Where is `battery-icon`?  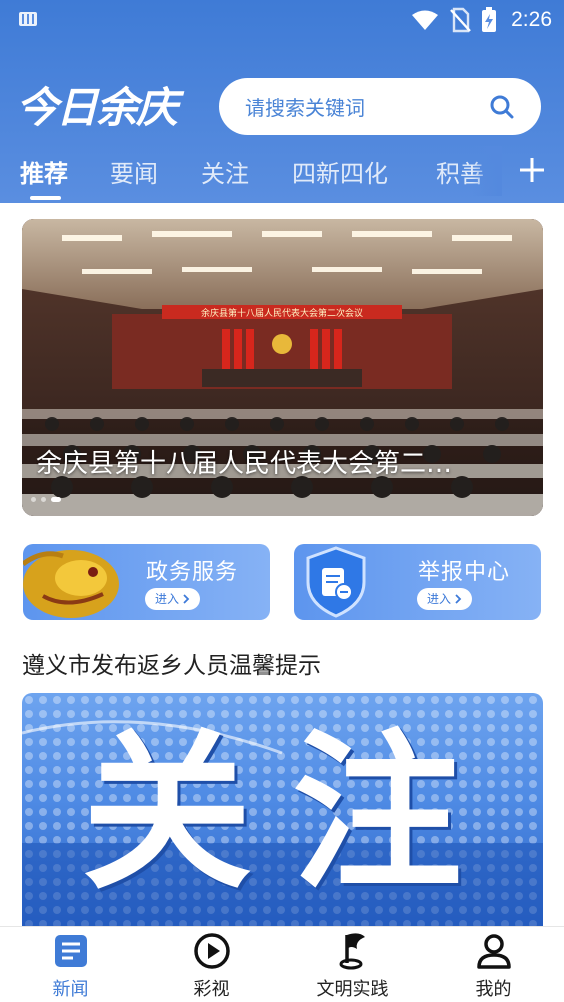 battery-icon is located at coordinates (489, 19).